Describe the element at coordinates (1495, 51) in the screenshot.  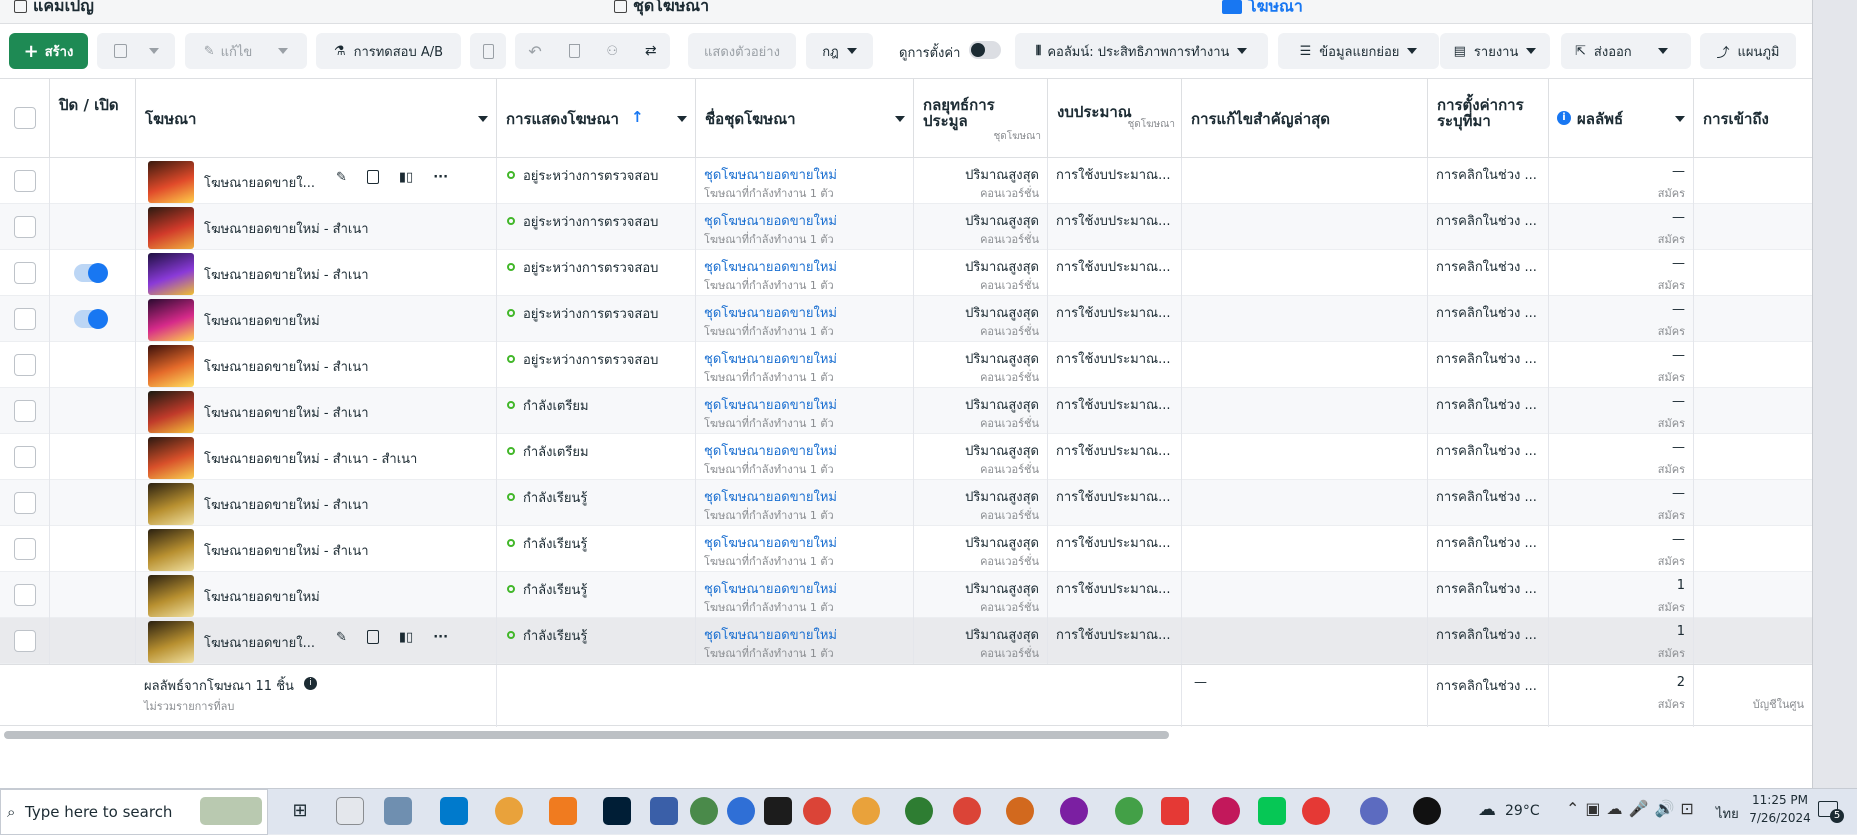
I see `reports-button: ▤ รายงาน` at that location.